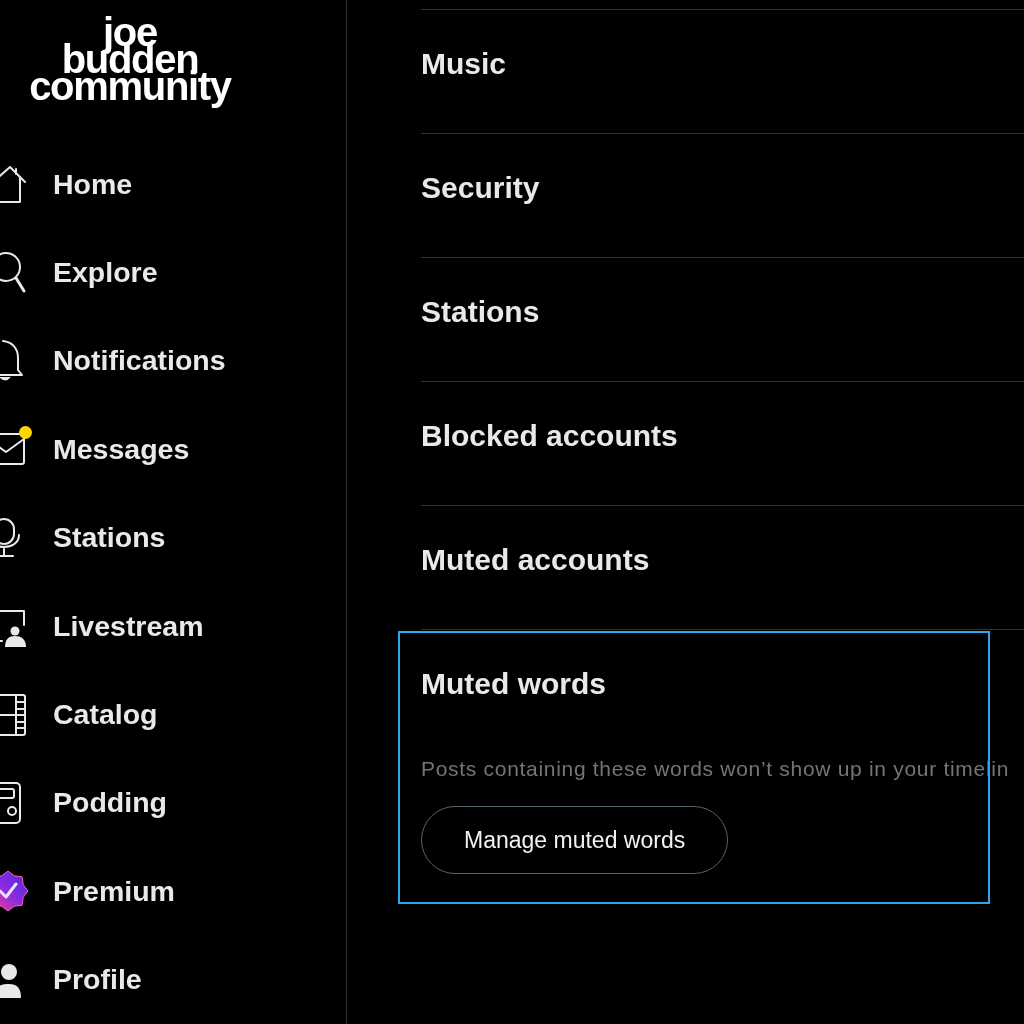 The image size is (1024, 1024). I want to click on nav-item: Livestream, so click(173, 626).